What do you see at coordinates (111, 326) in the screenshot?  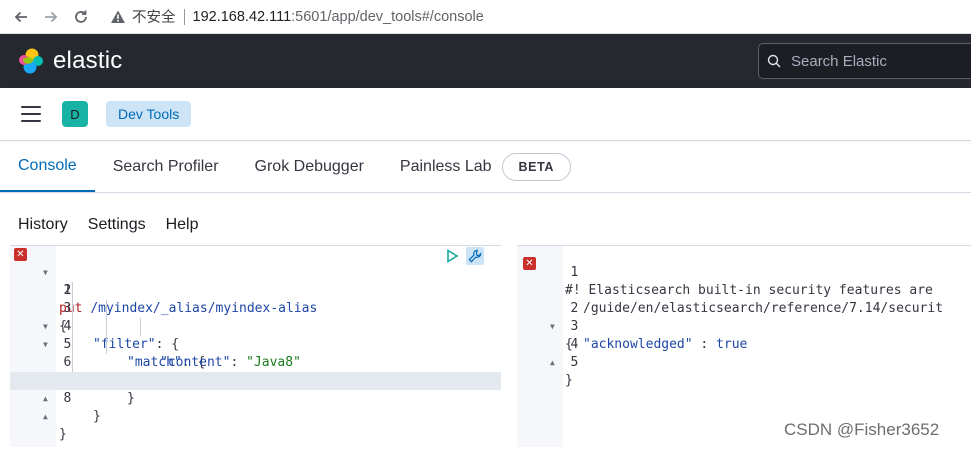 I see `request-line: 3 ▼ "filter": {` at bounding box center [111, 326].